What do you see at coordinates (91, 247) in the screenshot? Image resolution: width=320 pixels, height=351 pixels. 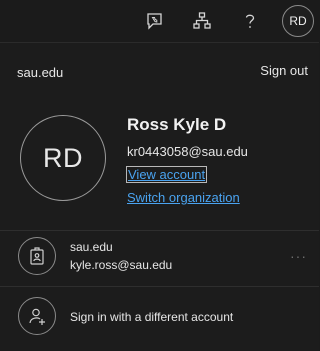 I see `other-account-org: sau.edu` at bounding box center [91, 247].